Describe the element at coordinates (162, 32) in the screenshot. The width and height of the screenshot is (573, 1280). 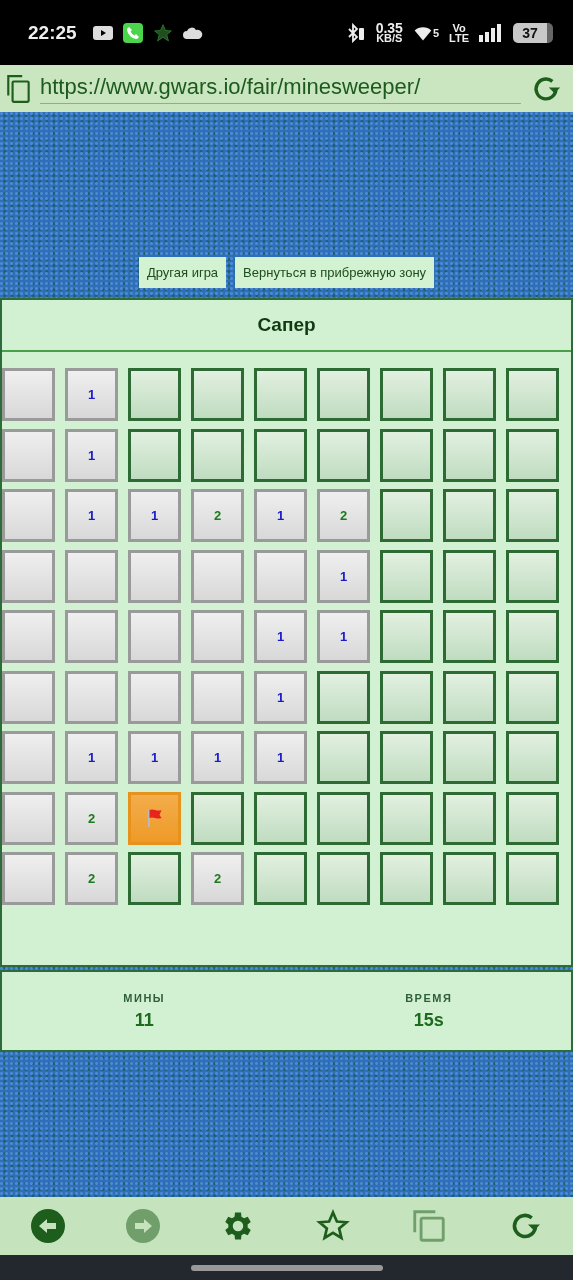
I see `star-icon` at that location.